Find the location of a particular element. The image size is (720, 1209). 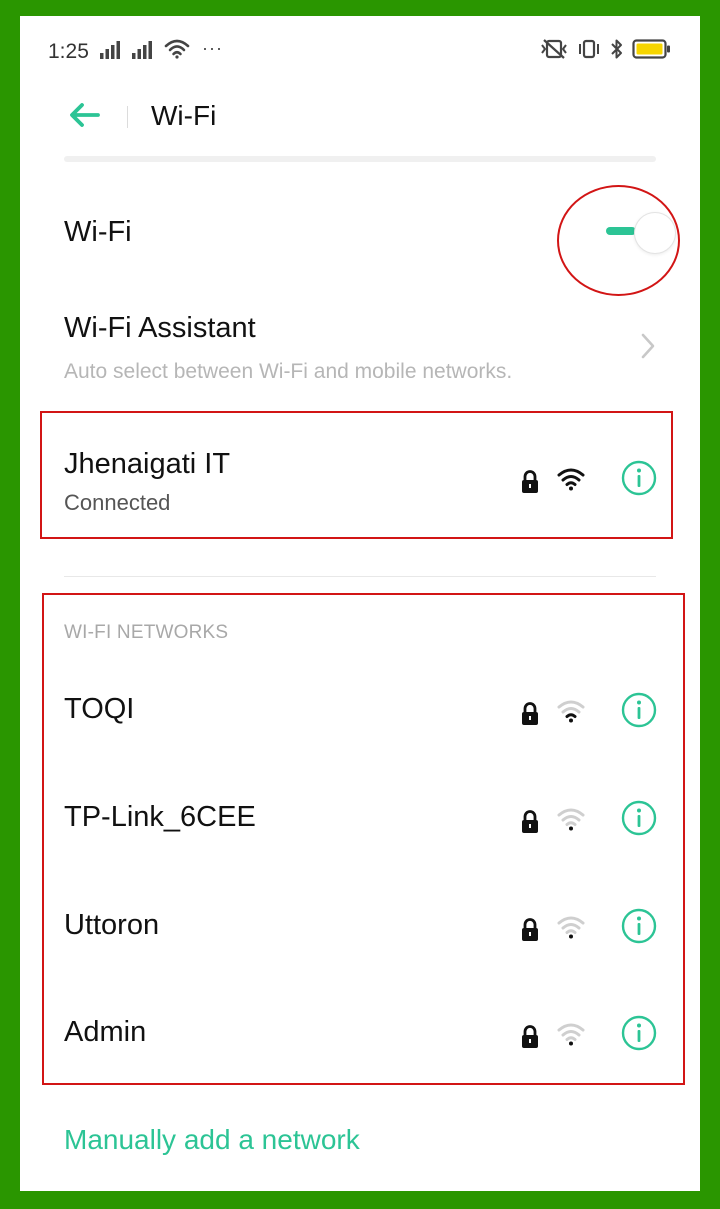

app-header: Wi-Fi is located at coordinates (360, 118).